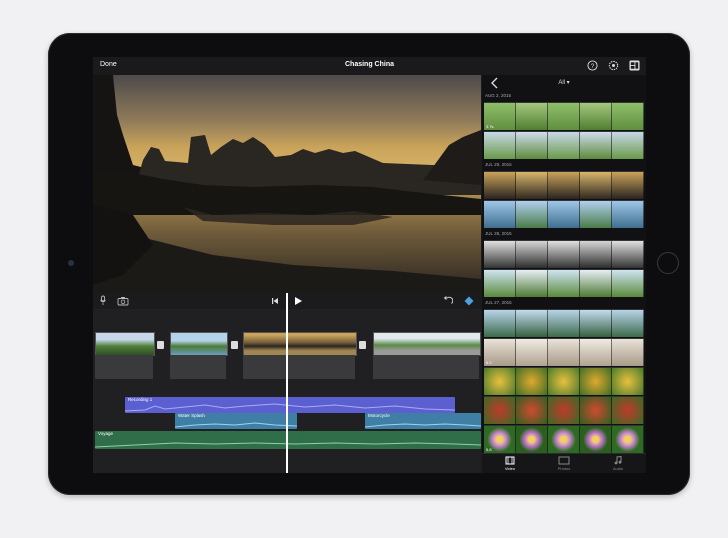  What do you see at coordinates (668, 263) in the screenshot?
I see `home-button` at bounding box center [668, 263].